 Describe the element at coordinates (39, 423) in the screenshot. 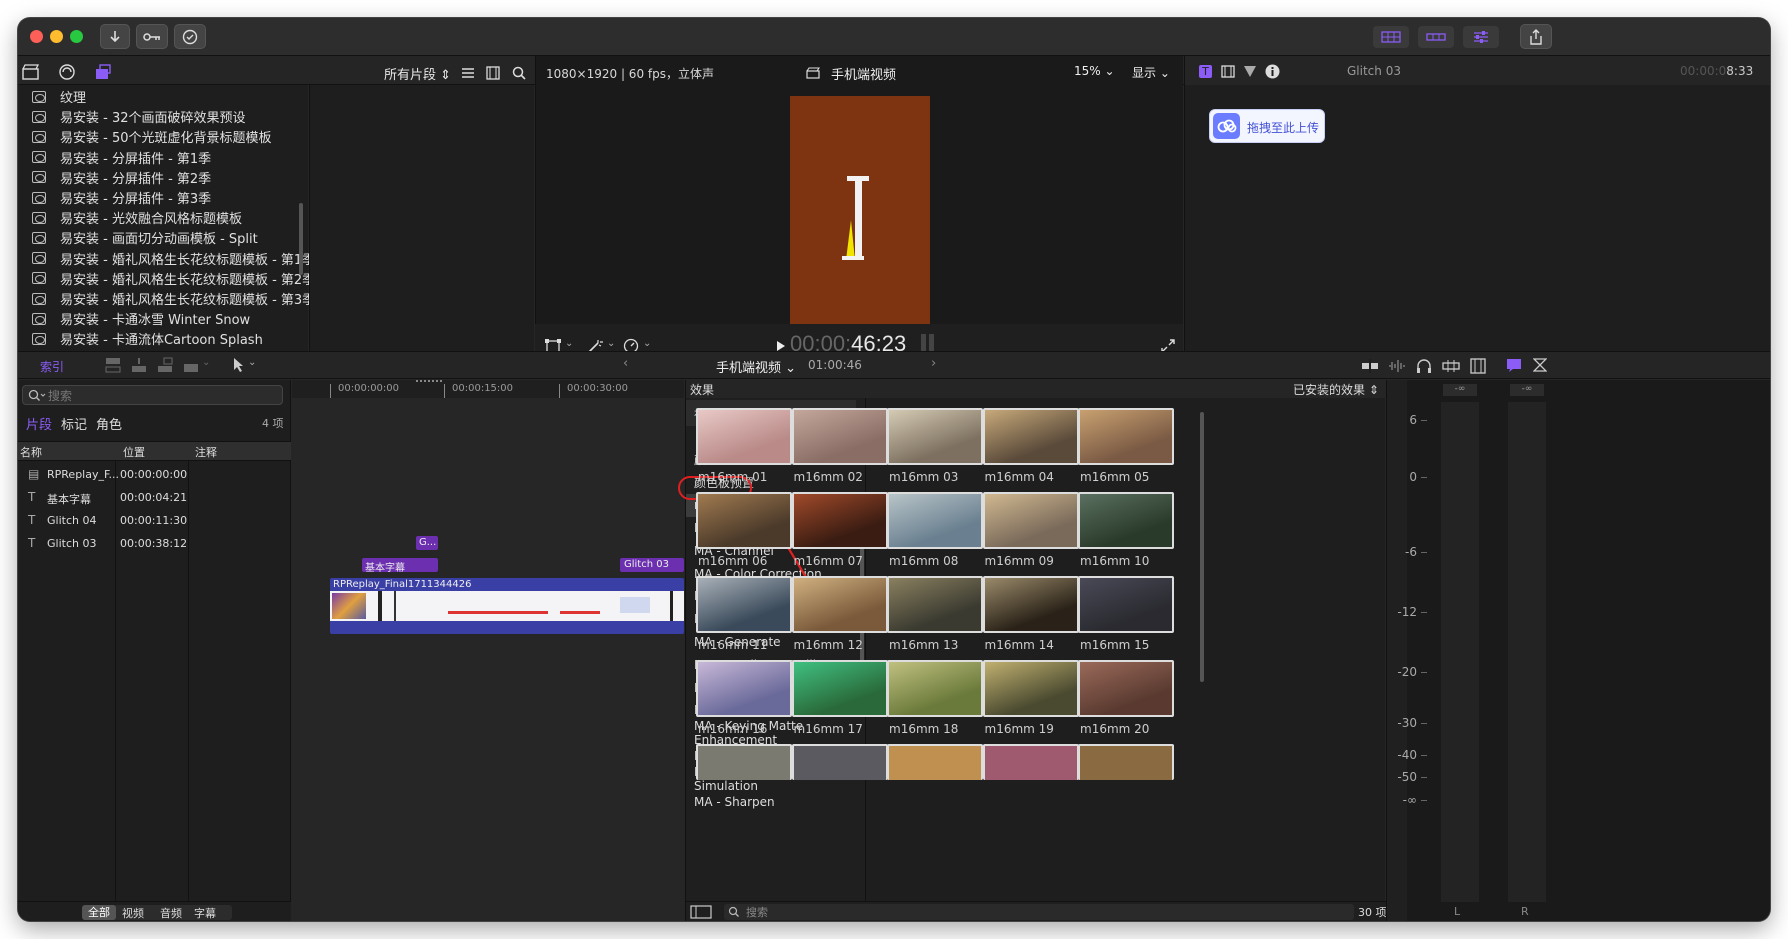

I see `index-tab-clips: 片段` at that location.